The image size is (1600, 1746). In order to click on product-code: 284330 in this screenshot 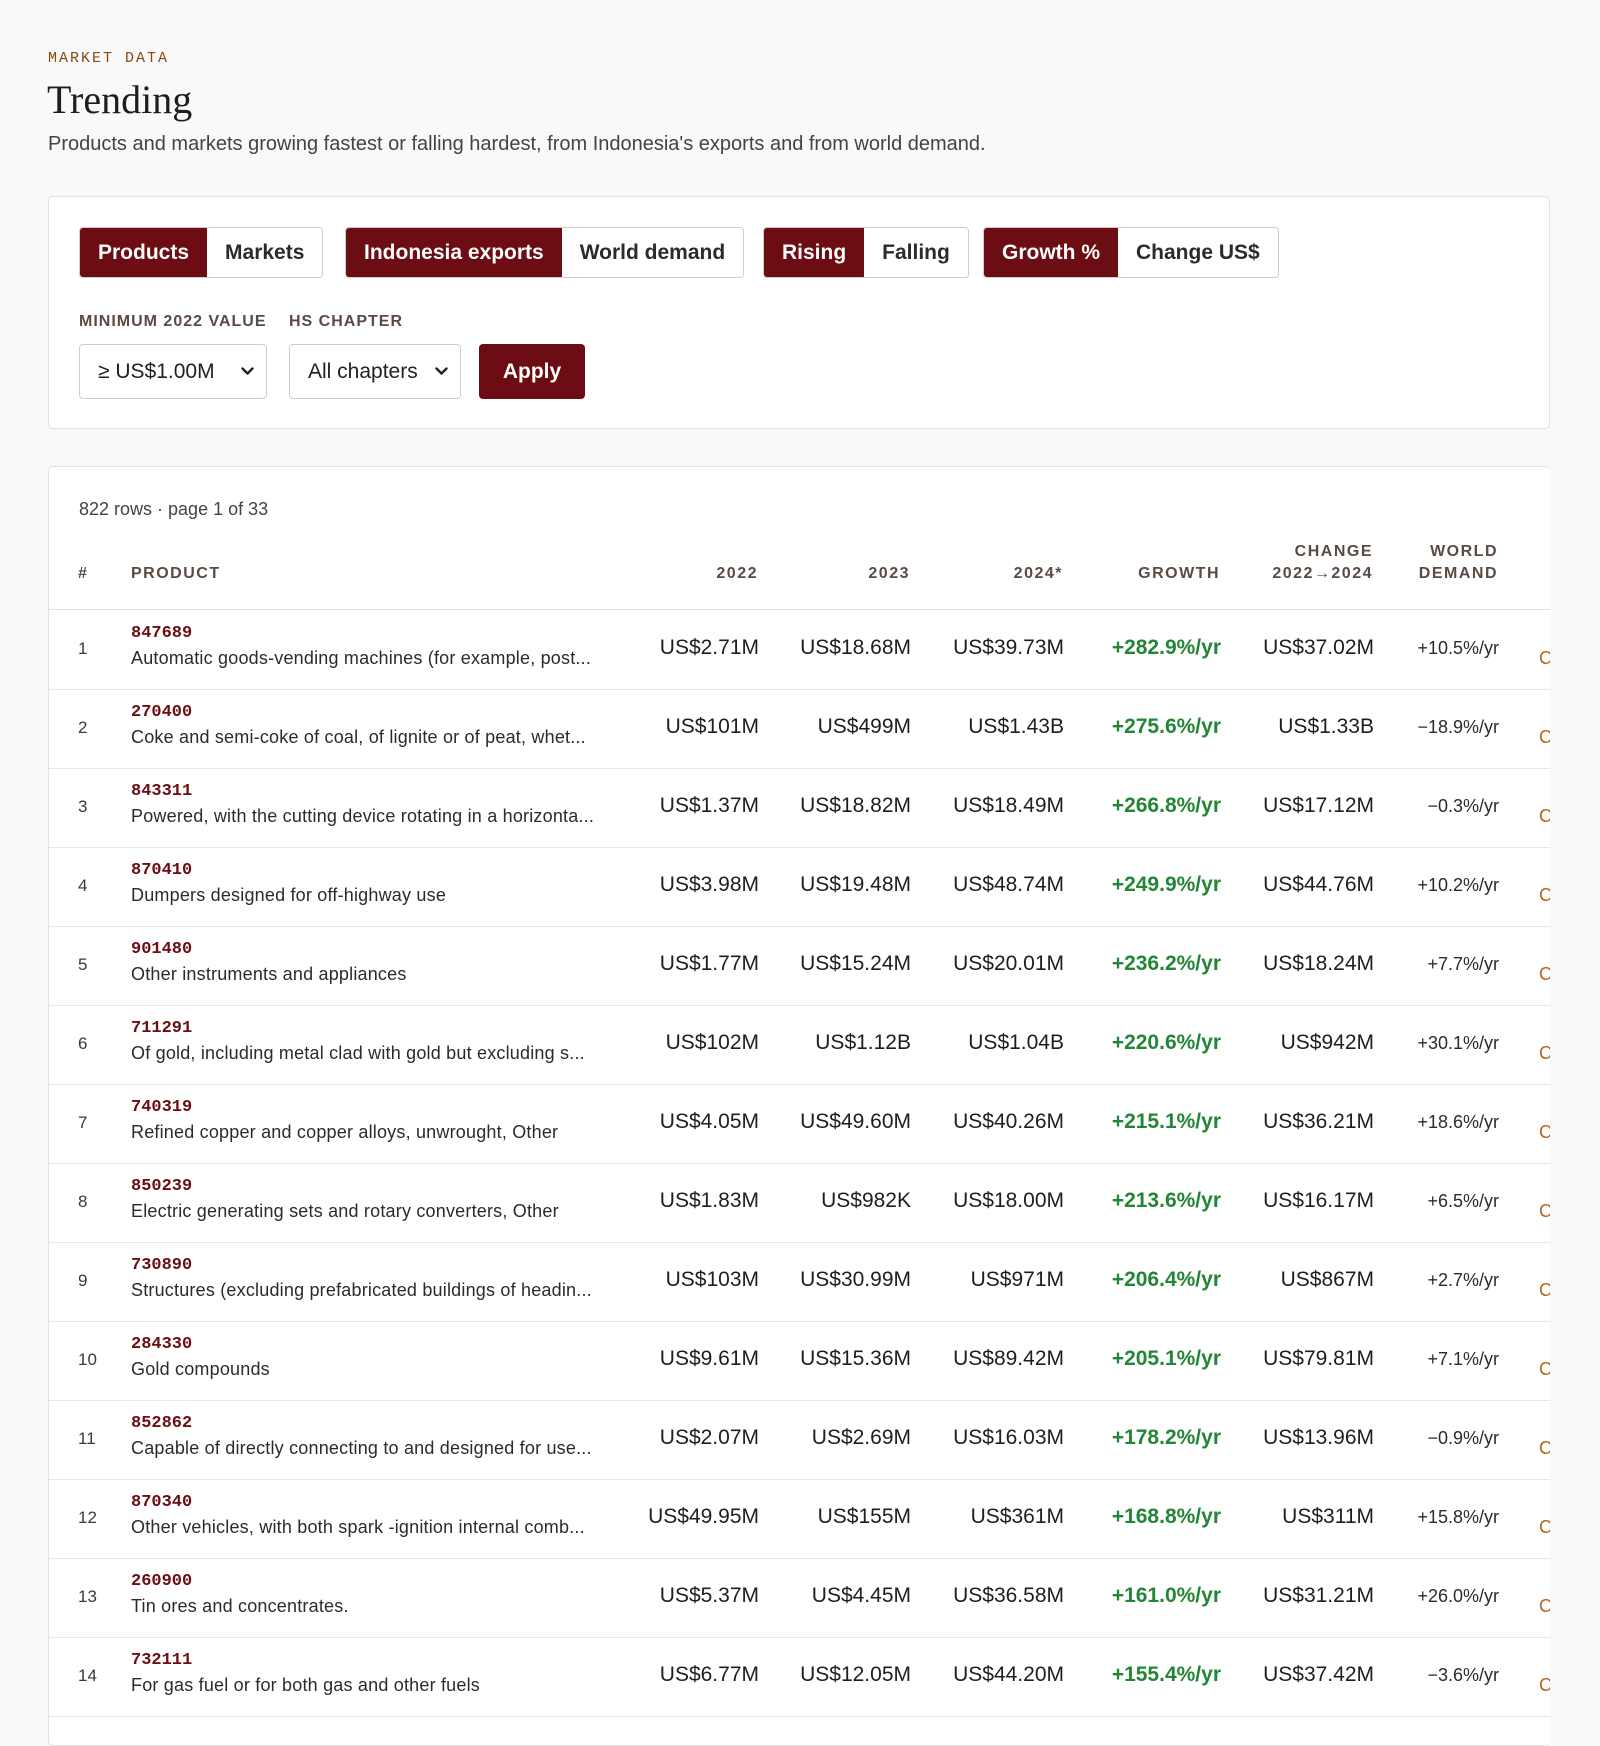, I will do `click(161, 1344)`.